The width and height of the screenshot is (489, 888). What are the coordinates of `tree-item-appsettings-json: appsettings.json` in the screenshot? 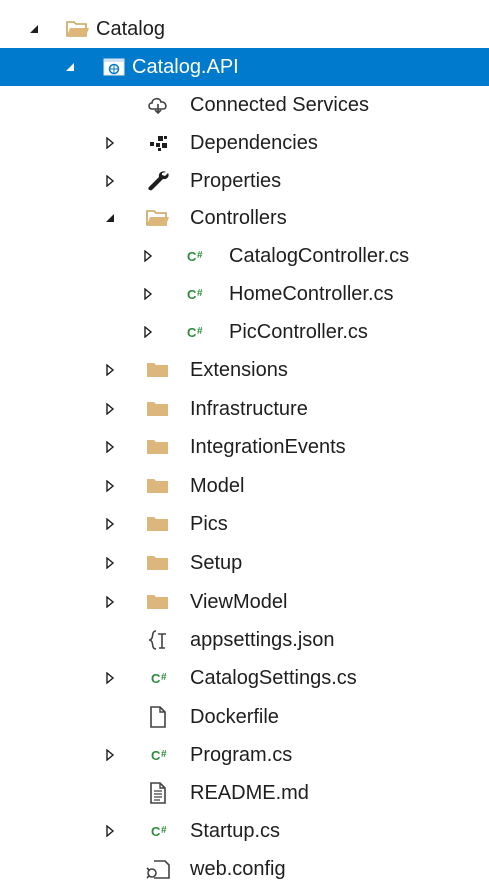 It's located at (244, 640).